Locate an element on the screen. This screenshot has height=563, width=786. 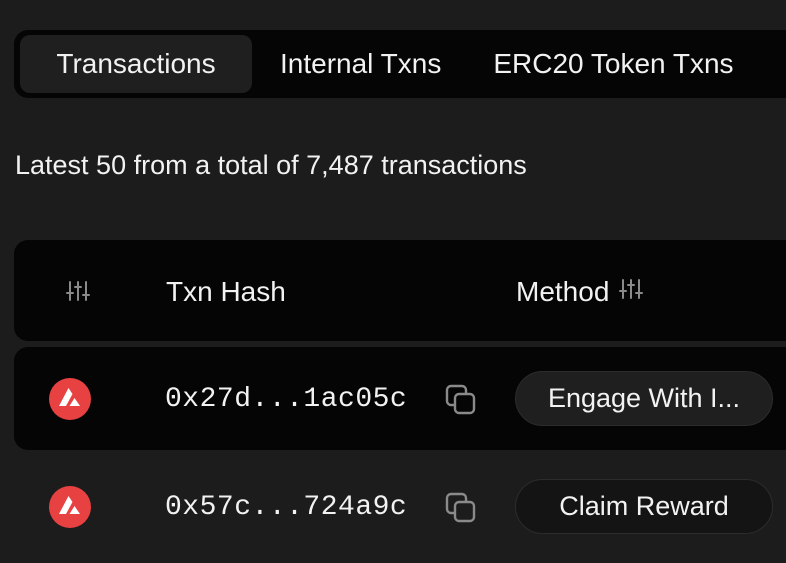
txn-hash-link: 0x27d...1ac05c is located at coordinates (286, 399).